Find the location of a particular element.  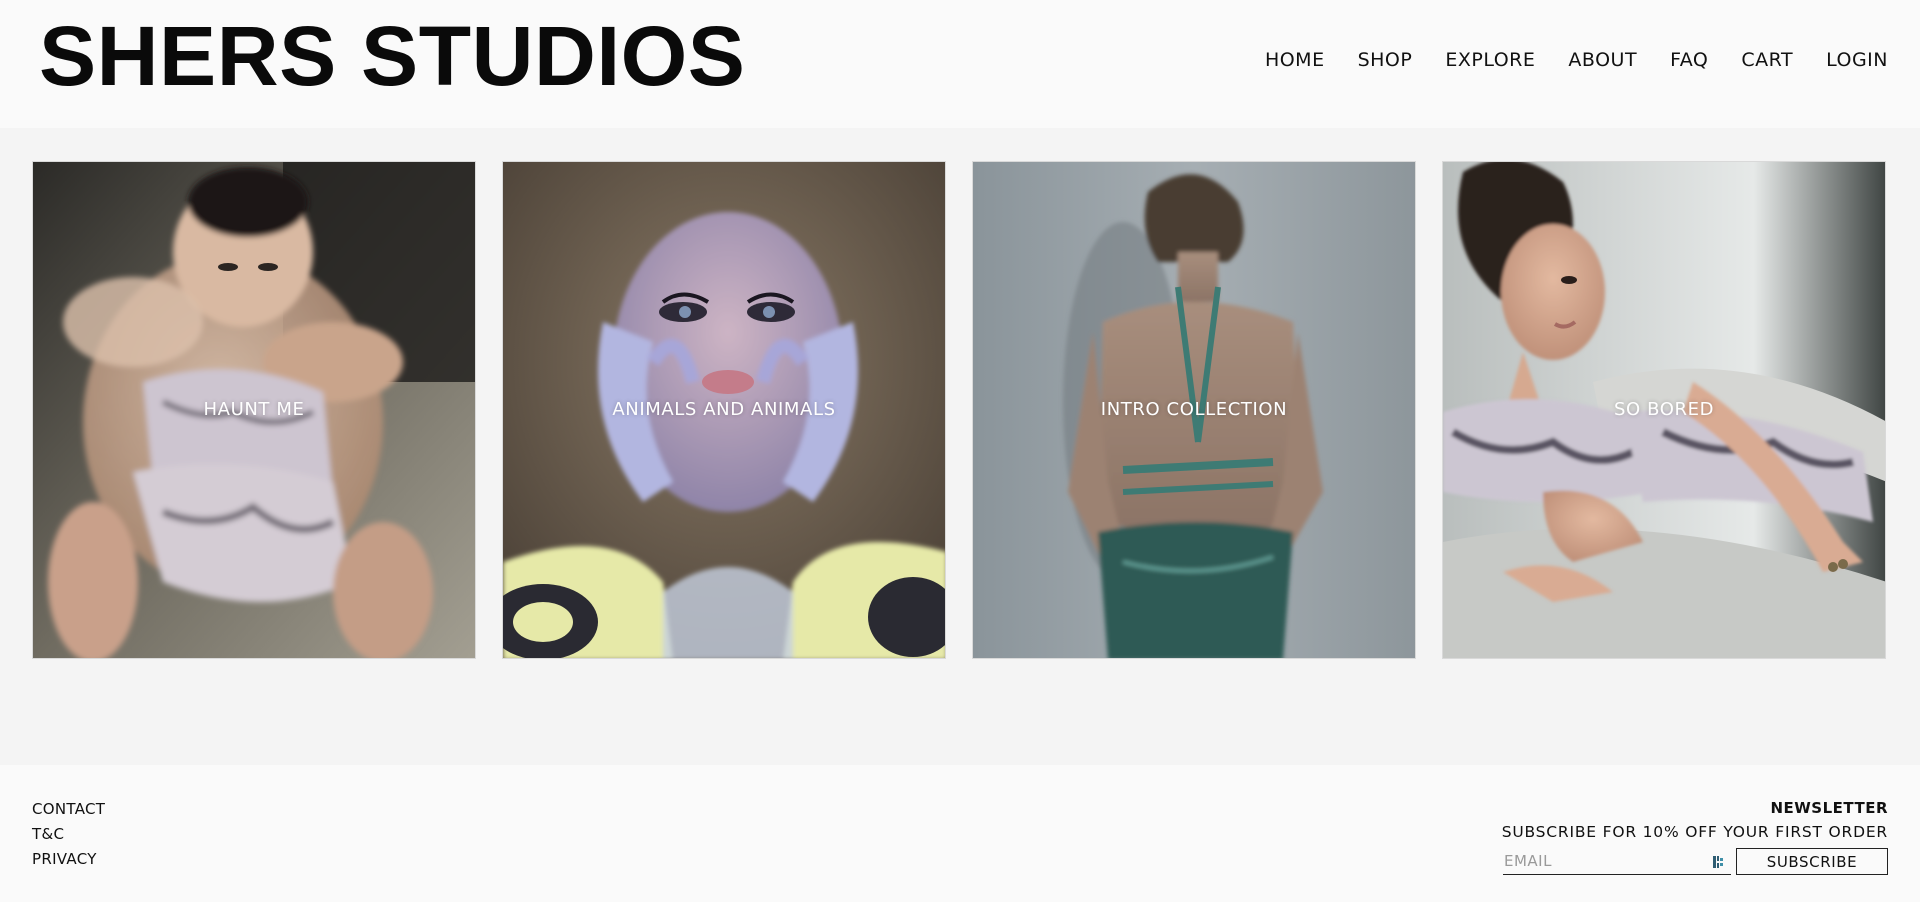

footer-link-privacy: PRIVACY is located at coordinates (68, 859).